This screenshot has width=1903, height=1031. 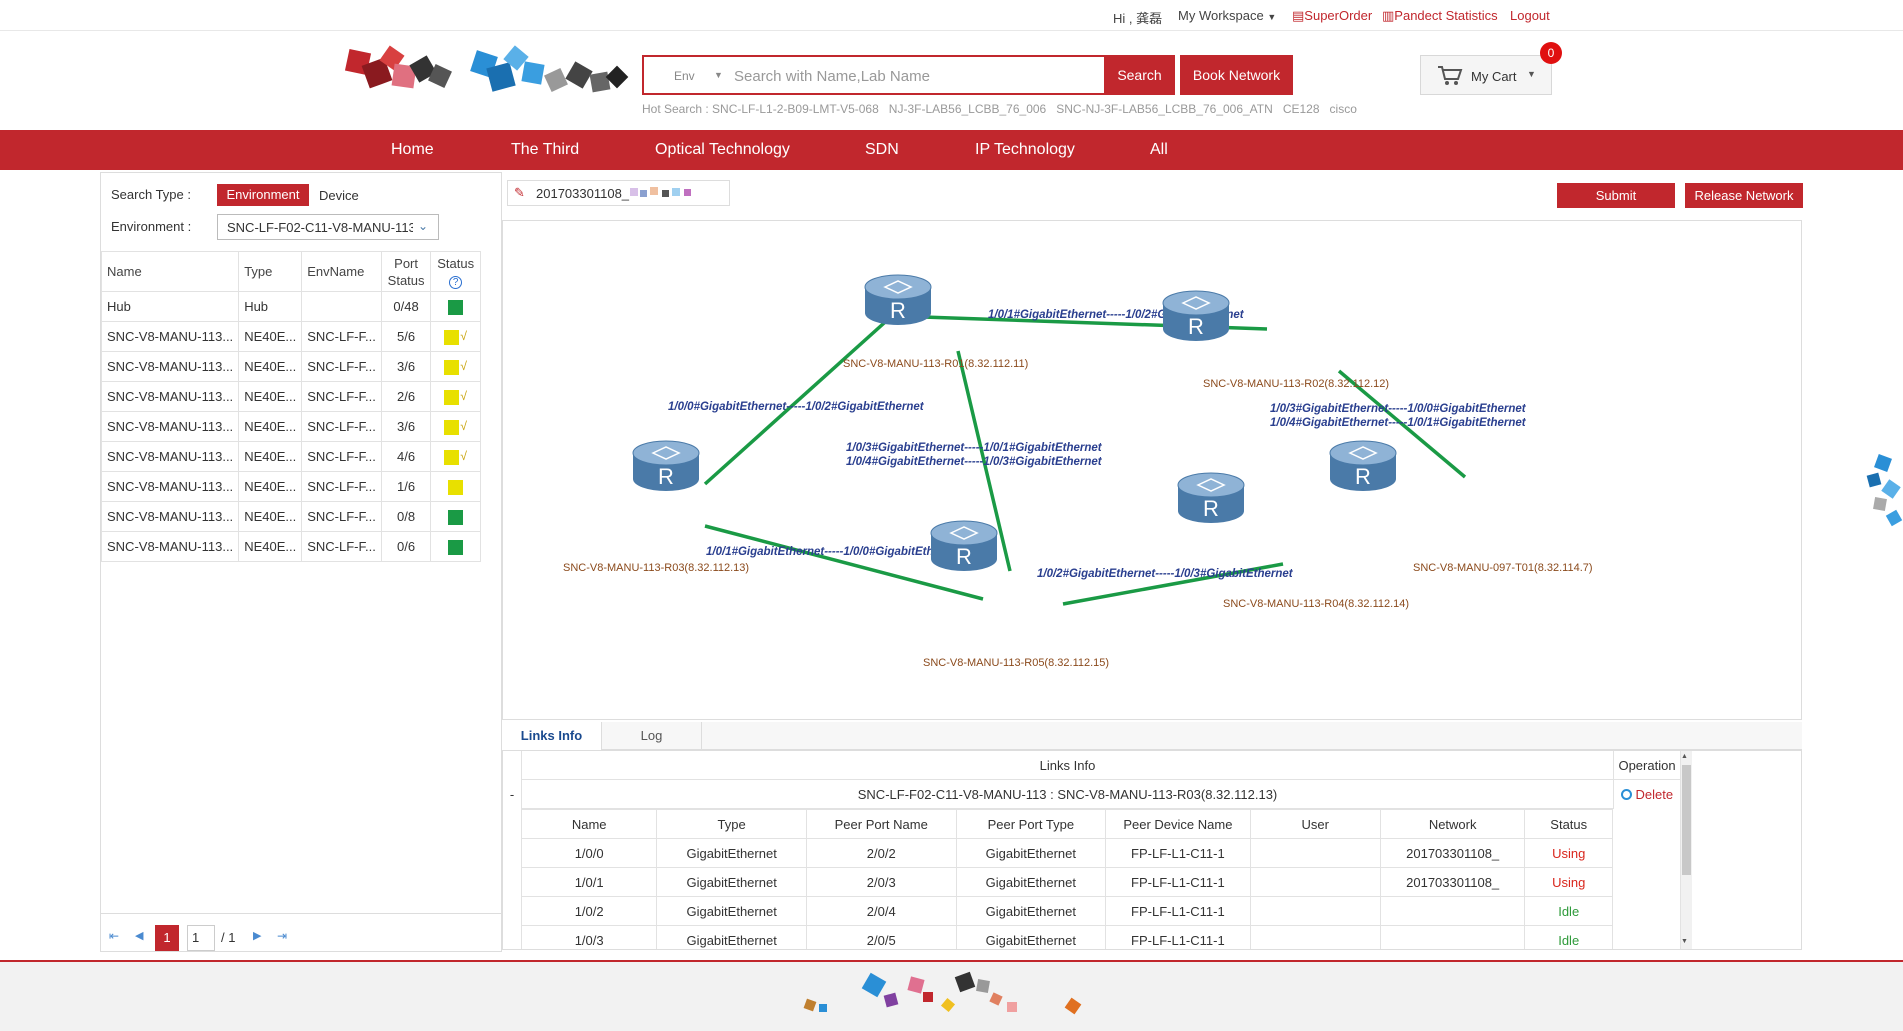 What do you see at coordinates (328, 227) in the screenshot?
I see `environment-select: SNC-LF-F02-C11-V8-MANU-113 ⌄` at bounding box center [328, 227].